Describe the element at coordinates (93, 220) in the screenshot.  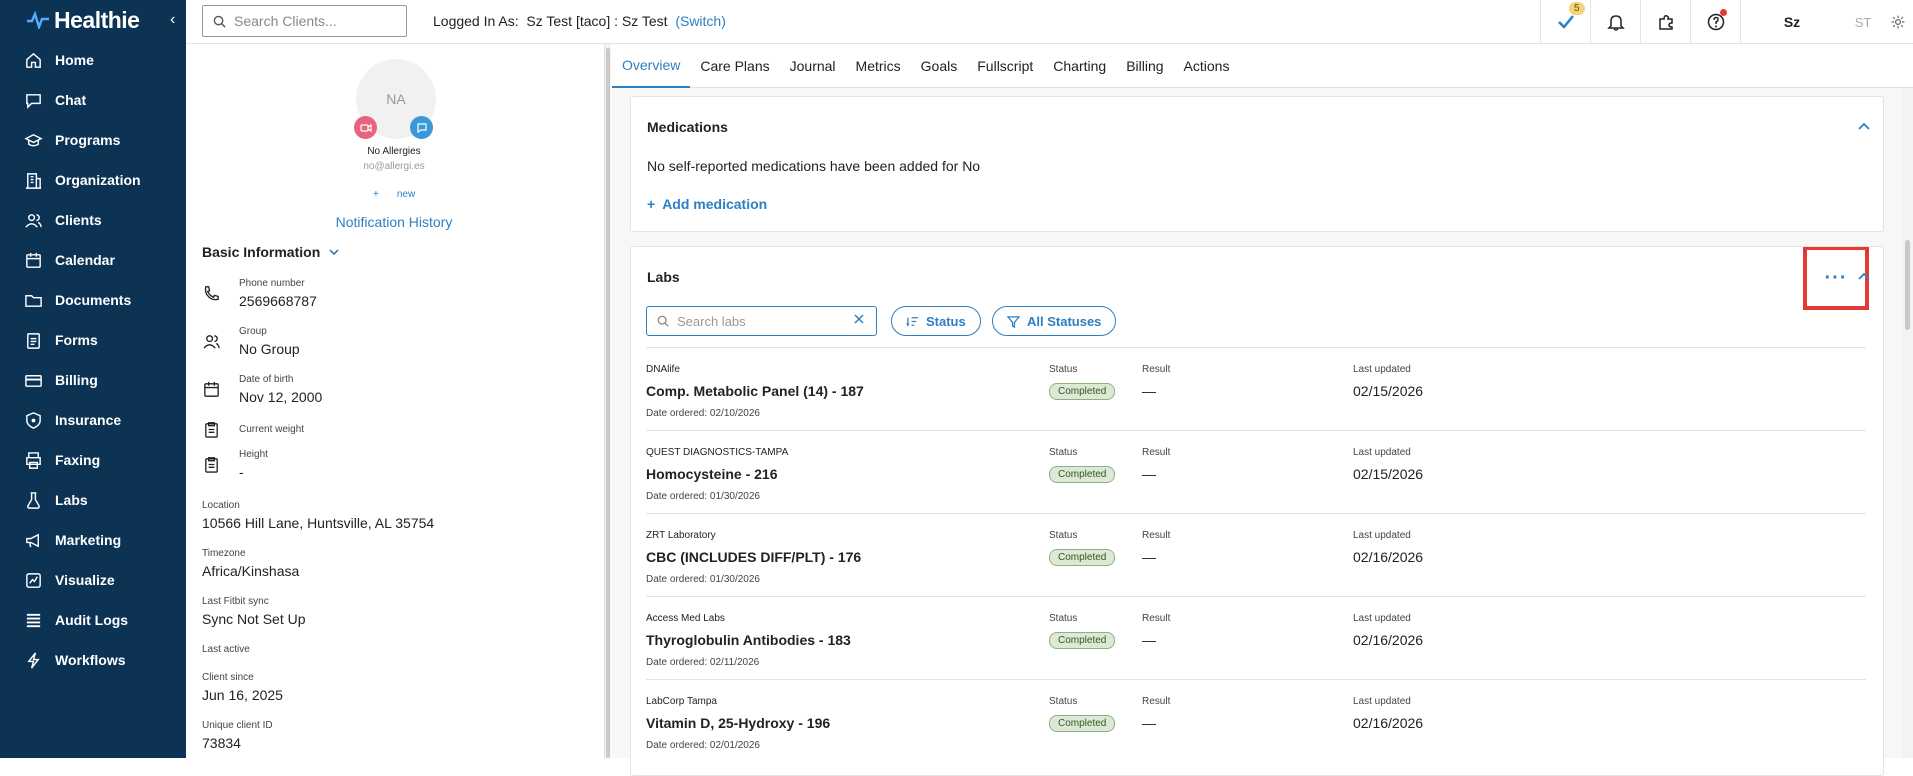
I see `sidebar-item-clients: Clients` at that location.